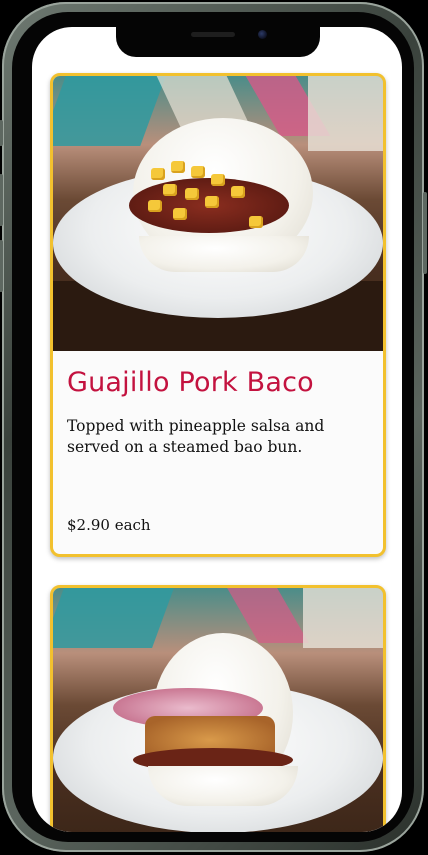 This screenshot has height=855, width=428. Describe the element at coordinates (109, 525) in the screenshot. I see `menu-item-price: $2.90 each` at that location.